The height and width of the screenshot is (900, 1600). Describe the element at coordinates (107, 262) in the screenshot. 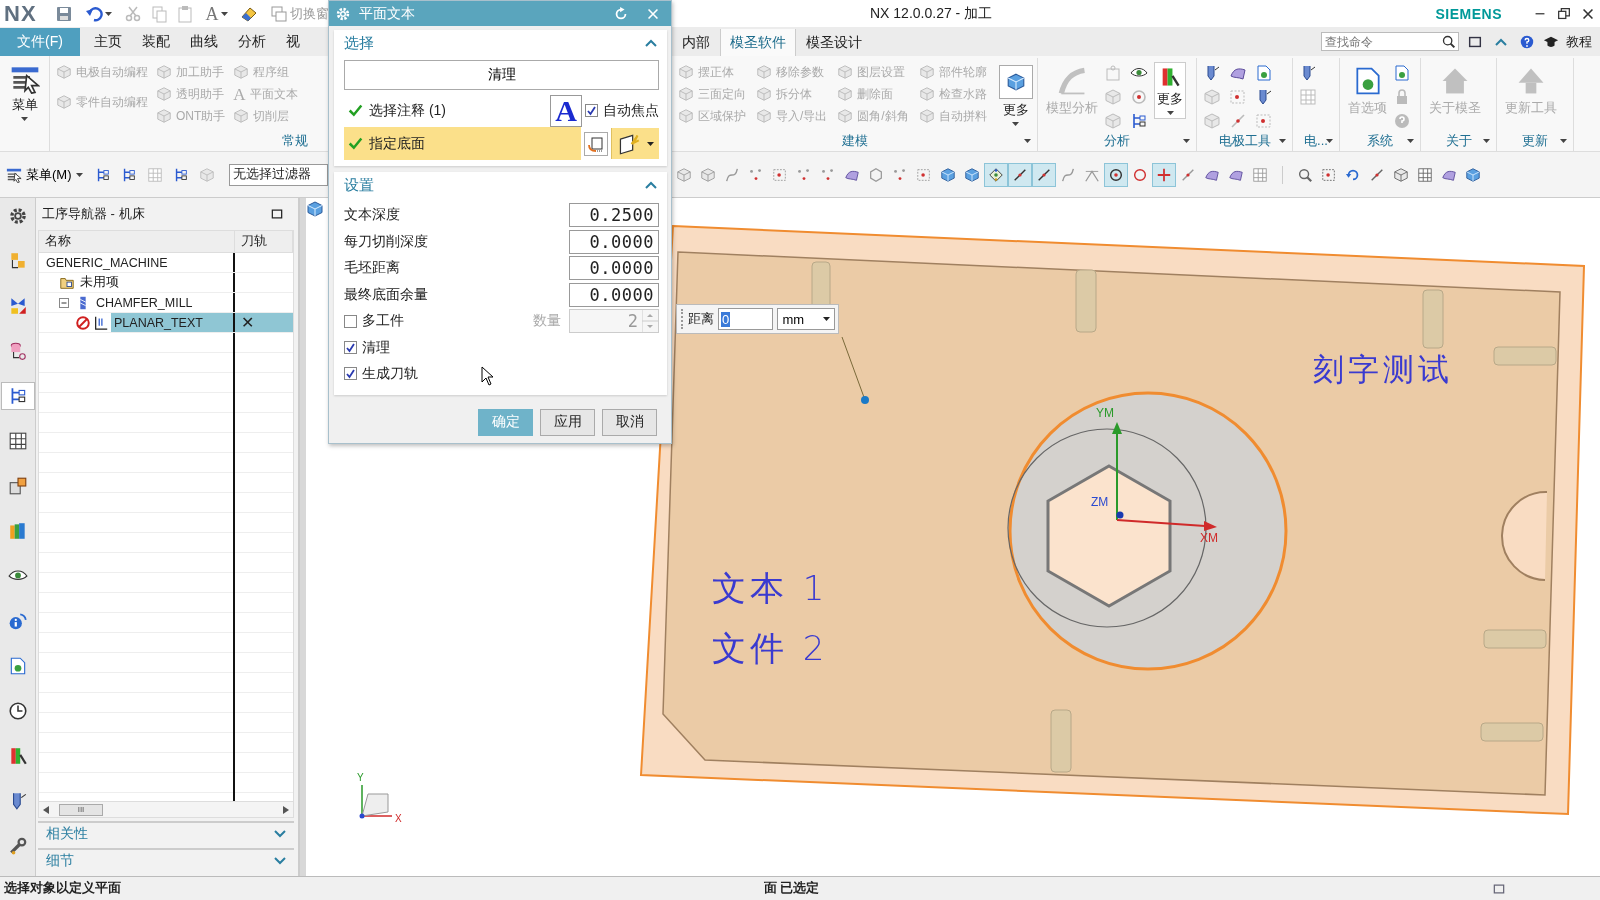

I see `tree-item: GENERIC_MACHINE` at that location.